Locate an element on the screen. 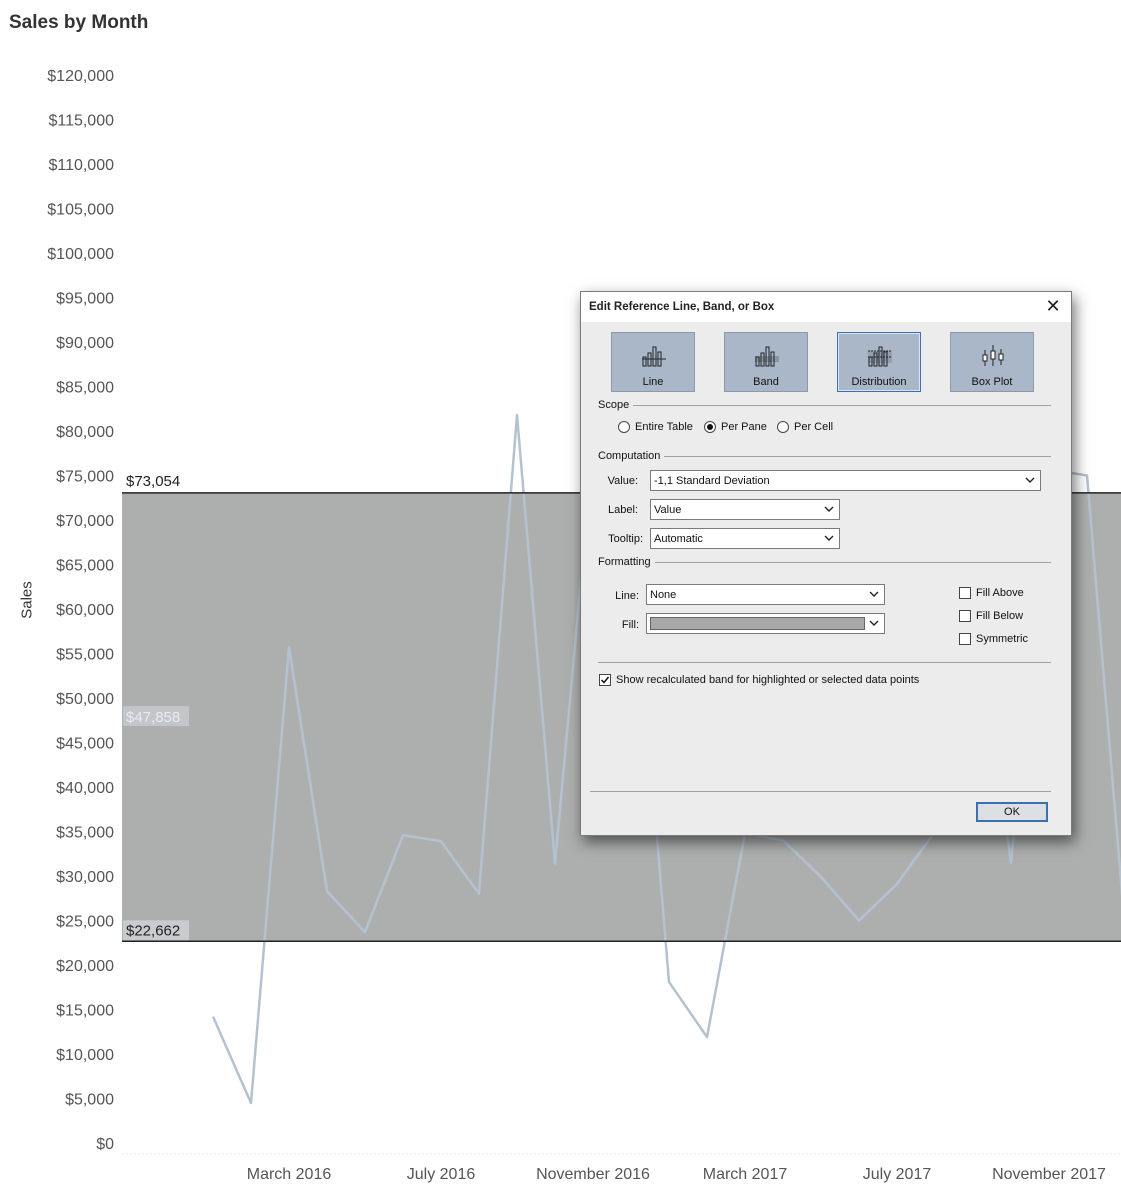 The image size is (1121, 1195). x-tick-label: March 2016 is located at coordinates (289, 1174).